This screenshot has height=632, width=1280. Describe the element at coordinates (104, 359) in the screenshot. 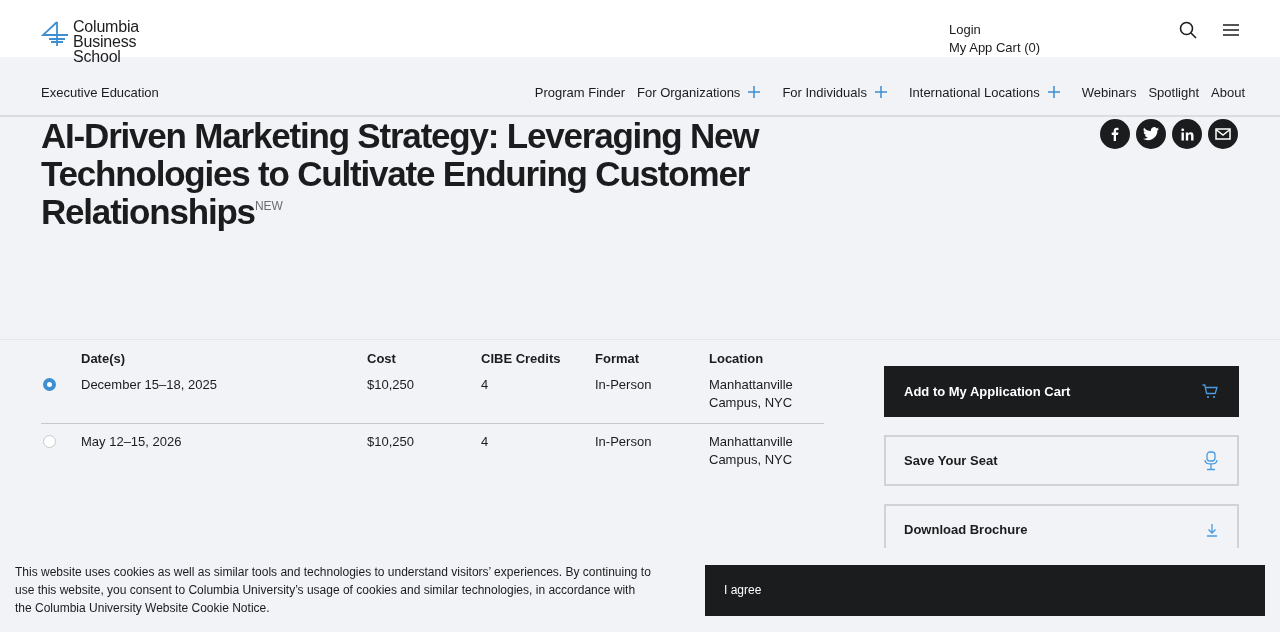

I see `column-header: Date(s)` at that location.